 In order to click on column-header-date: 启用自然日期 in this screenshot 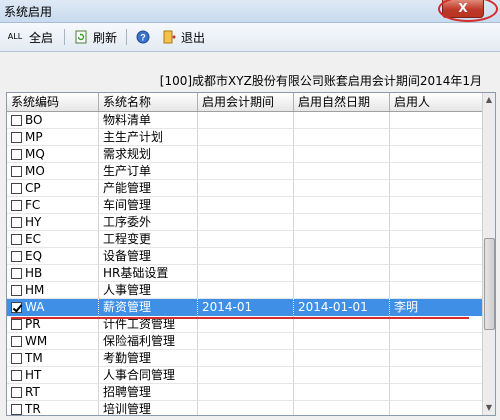, I will do `click(342, 102)`.